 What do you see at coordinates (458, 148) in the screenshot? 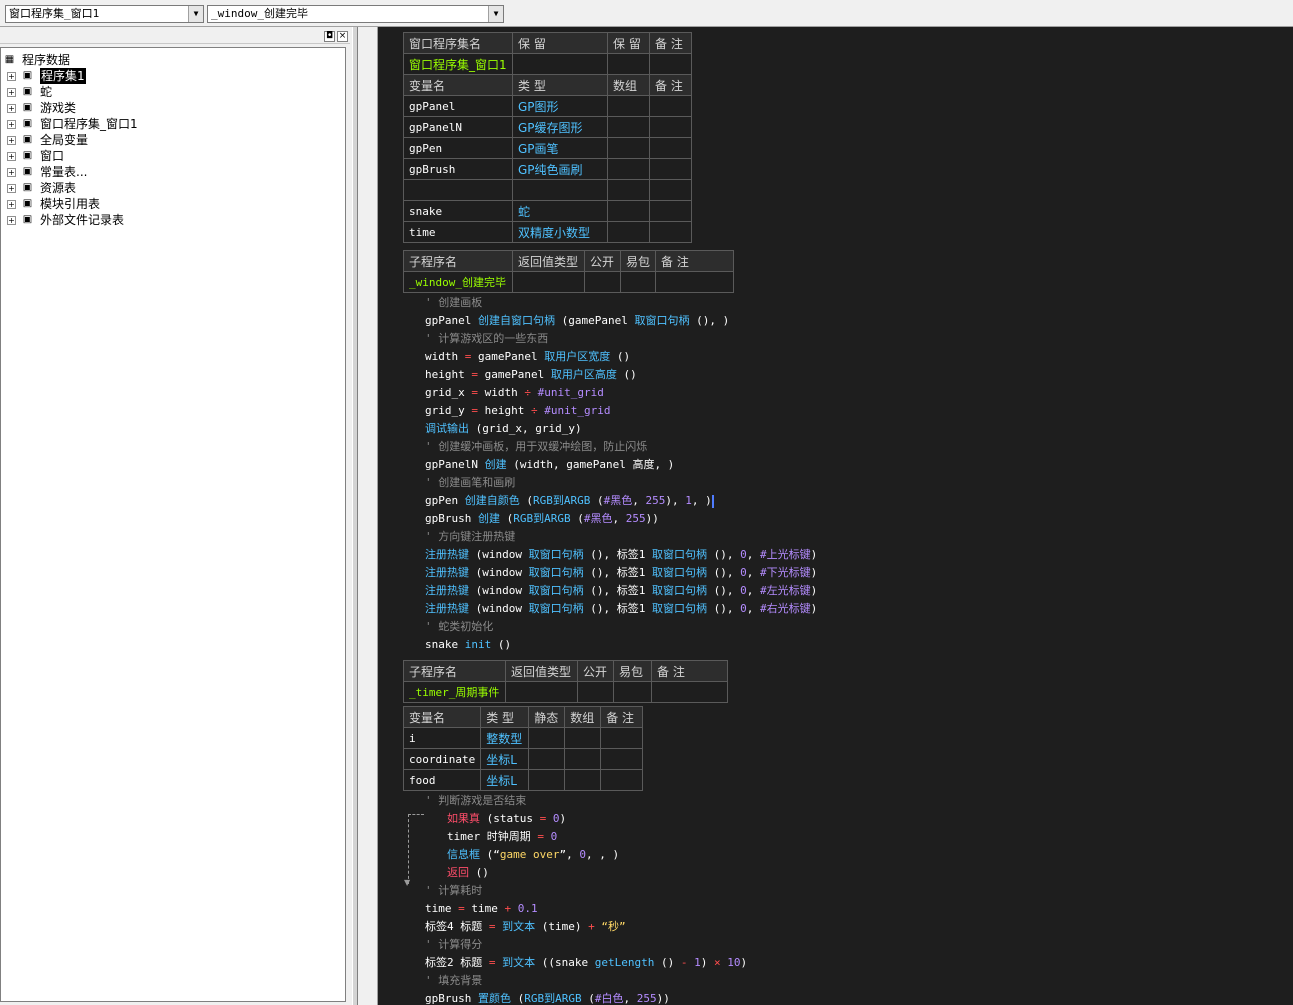
I see `var-name: gpPen` at bounding box center [458, 148].